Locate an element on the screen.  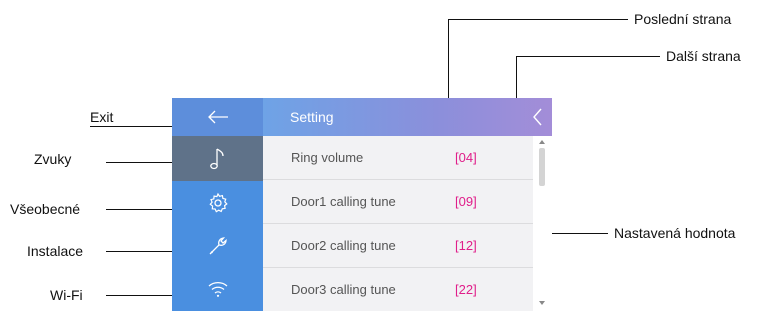
back-arrow-icon is located at coordinates (217, 117).